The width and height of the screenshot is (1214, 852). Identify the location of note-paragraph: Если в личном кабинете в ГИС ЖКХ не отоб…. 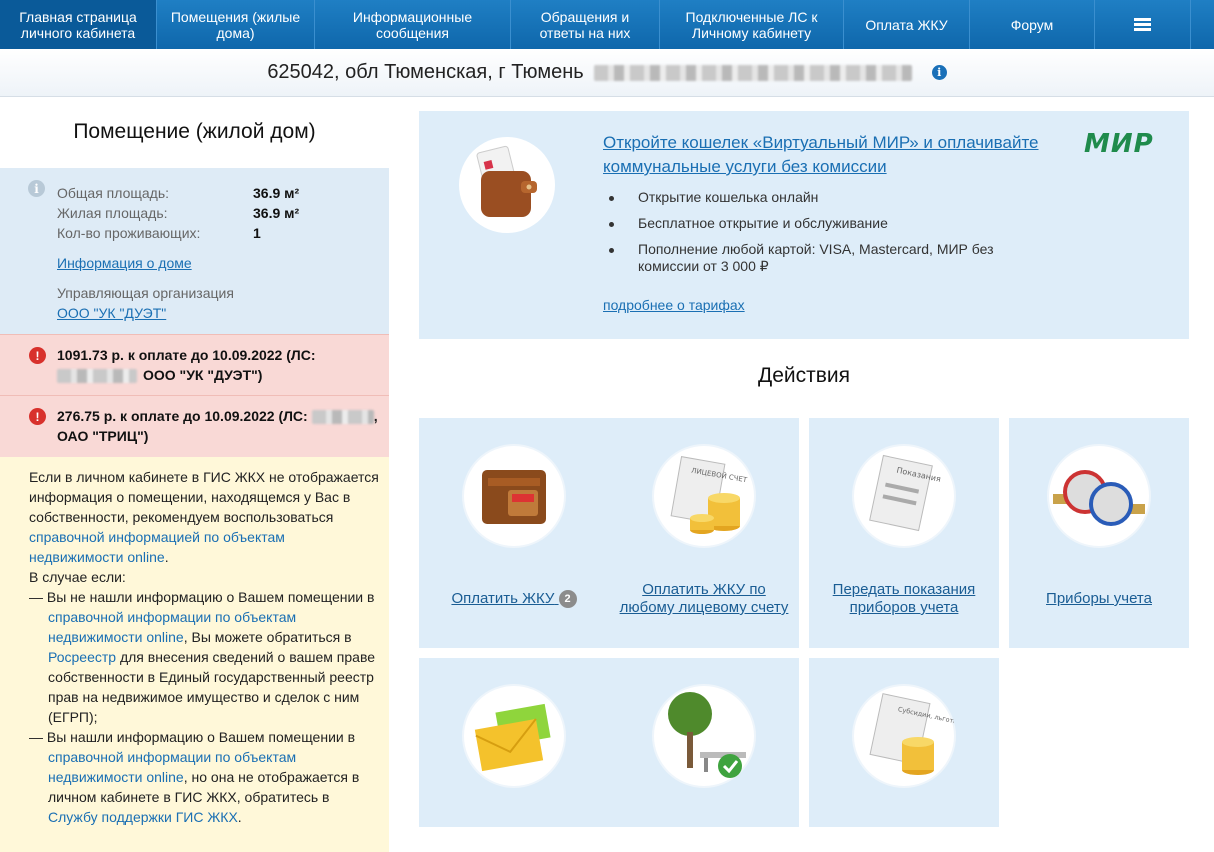
(204, 517).